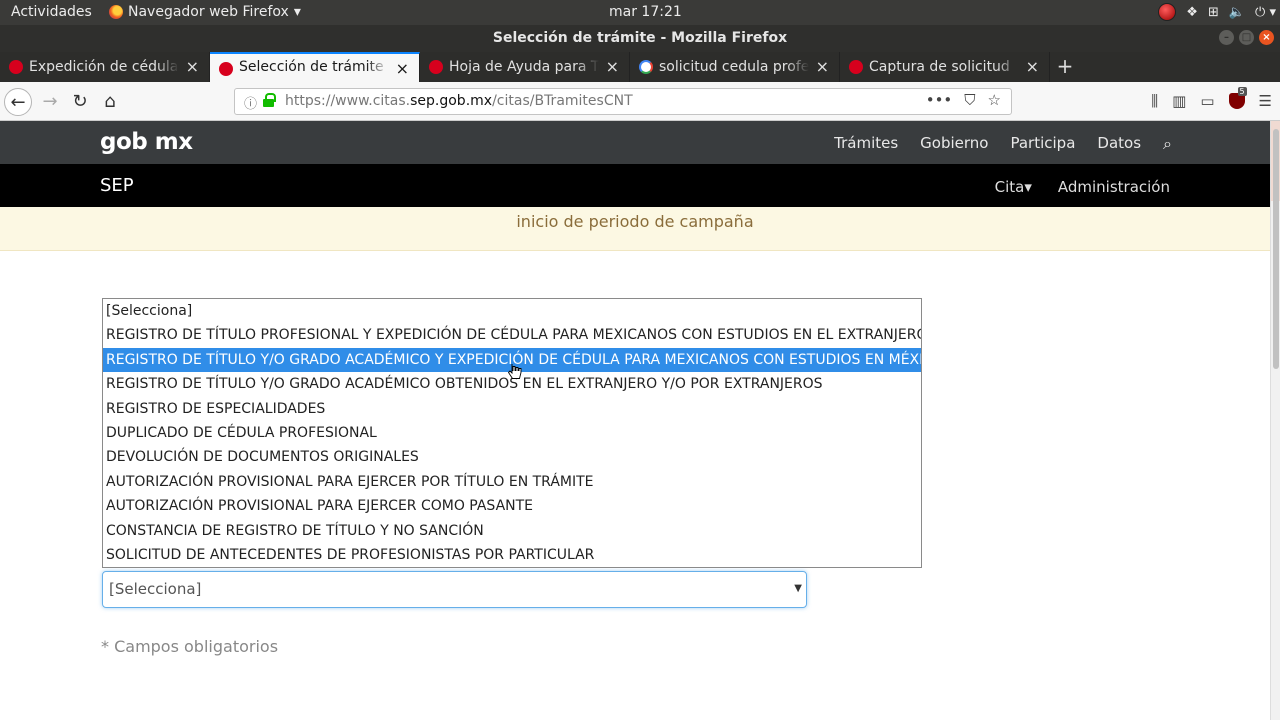 The height and width of the screenshot is (720, 1280). I want to click on cita-dropdown: Cita▾, so click(1013, 187).